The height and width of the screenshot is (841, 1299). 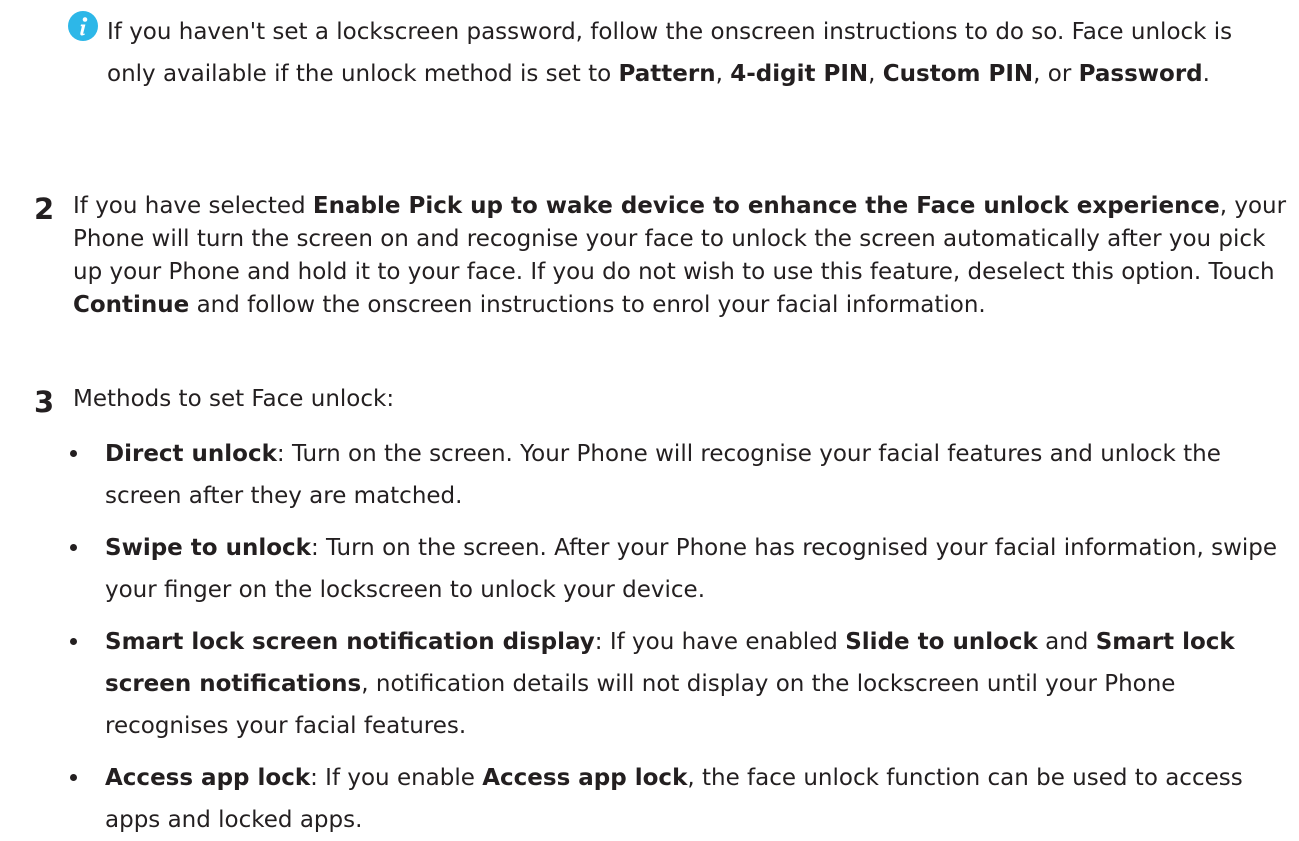 What do you see at coordinates (350, 642) in the screenshot?
I see `bullet-title: Smart lock screen notification display` at bounding box center [350, 642].